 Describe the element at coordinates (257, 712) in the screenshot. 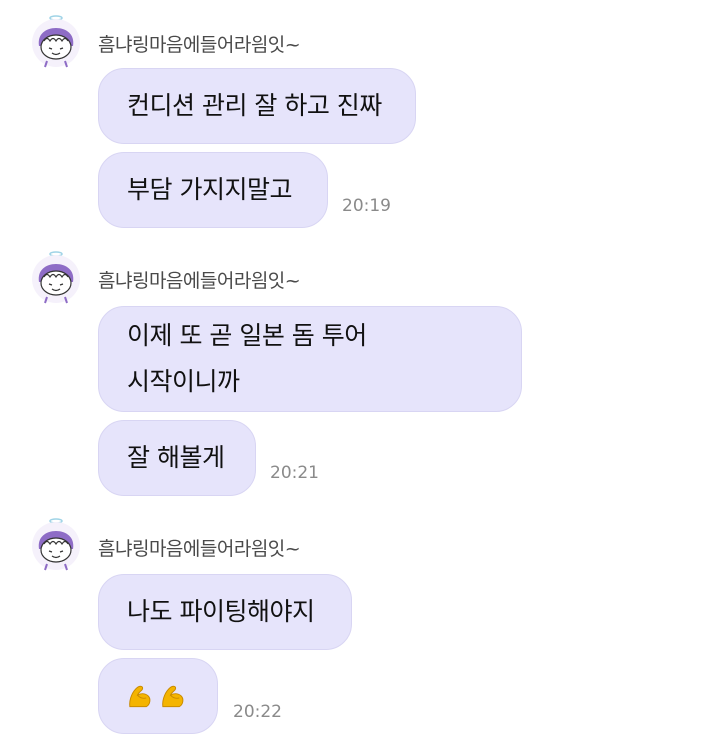

I see `message-timestamp: 20:22` at that location.